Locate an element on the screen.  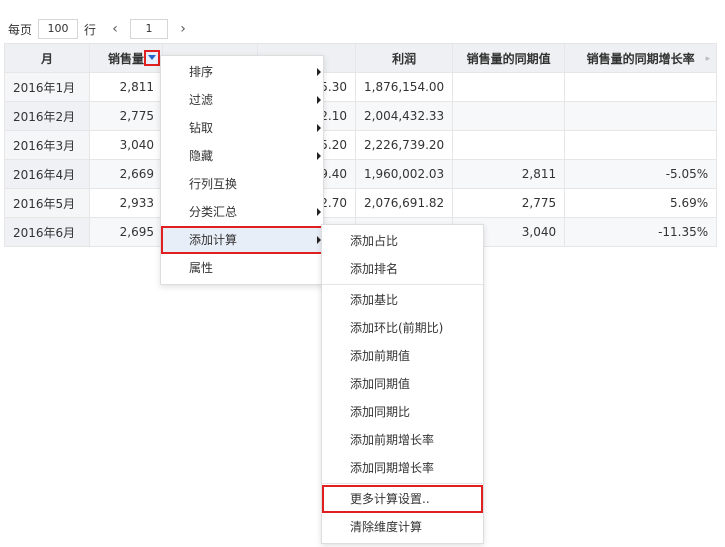
menu-item-label: 排序 is located at coordinates (201, 72).